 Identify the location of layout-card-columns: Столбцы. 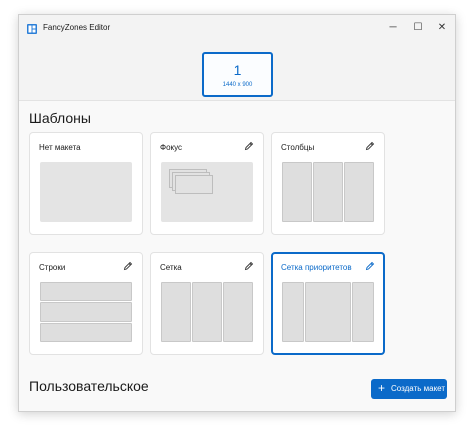
(328, 183).